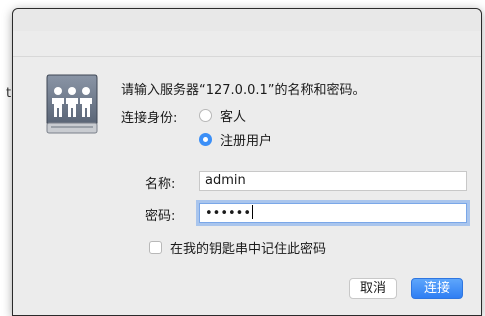 This screenshot has height=316, width=485. I want to click on radio-guest: 客人, so click(222, 115).